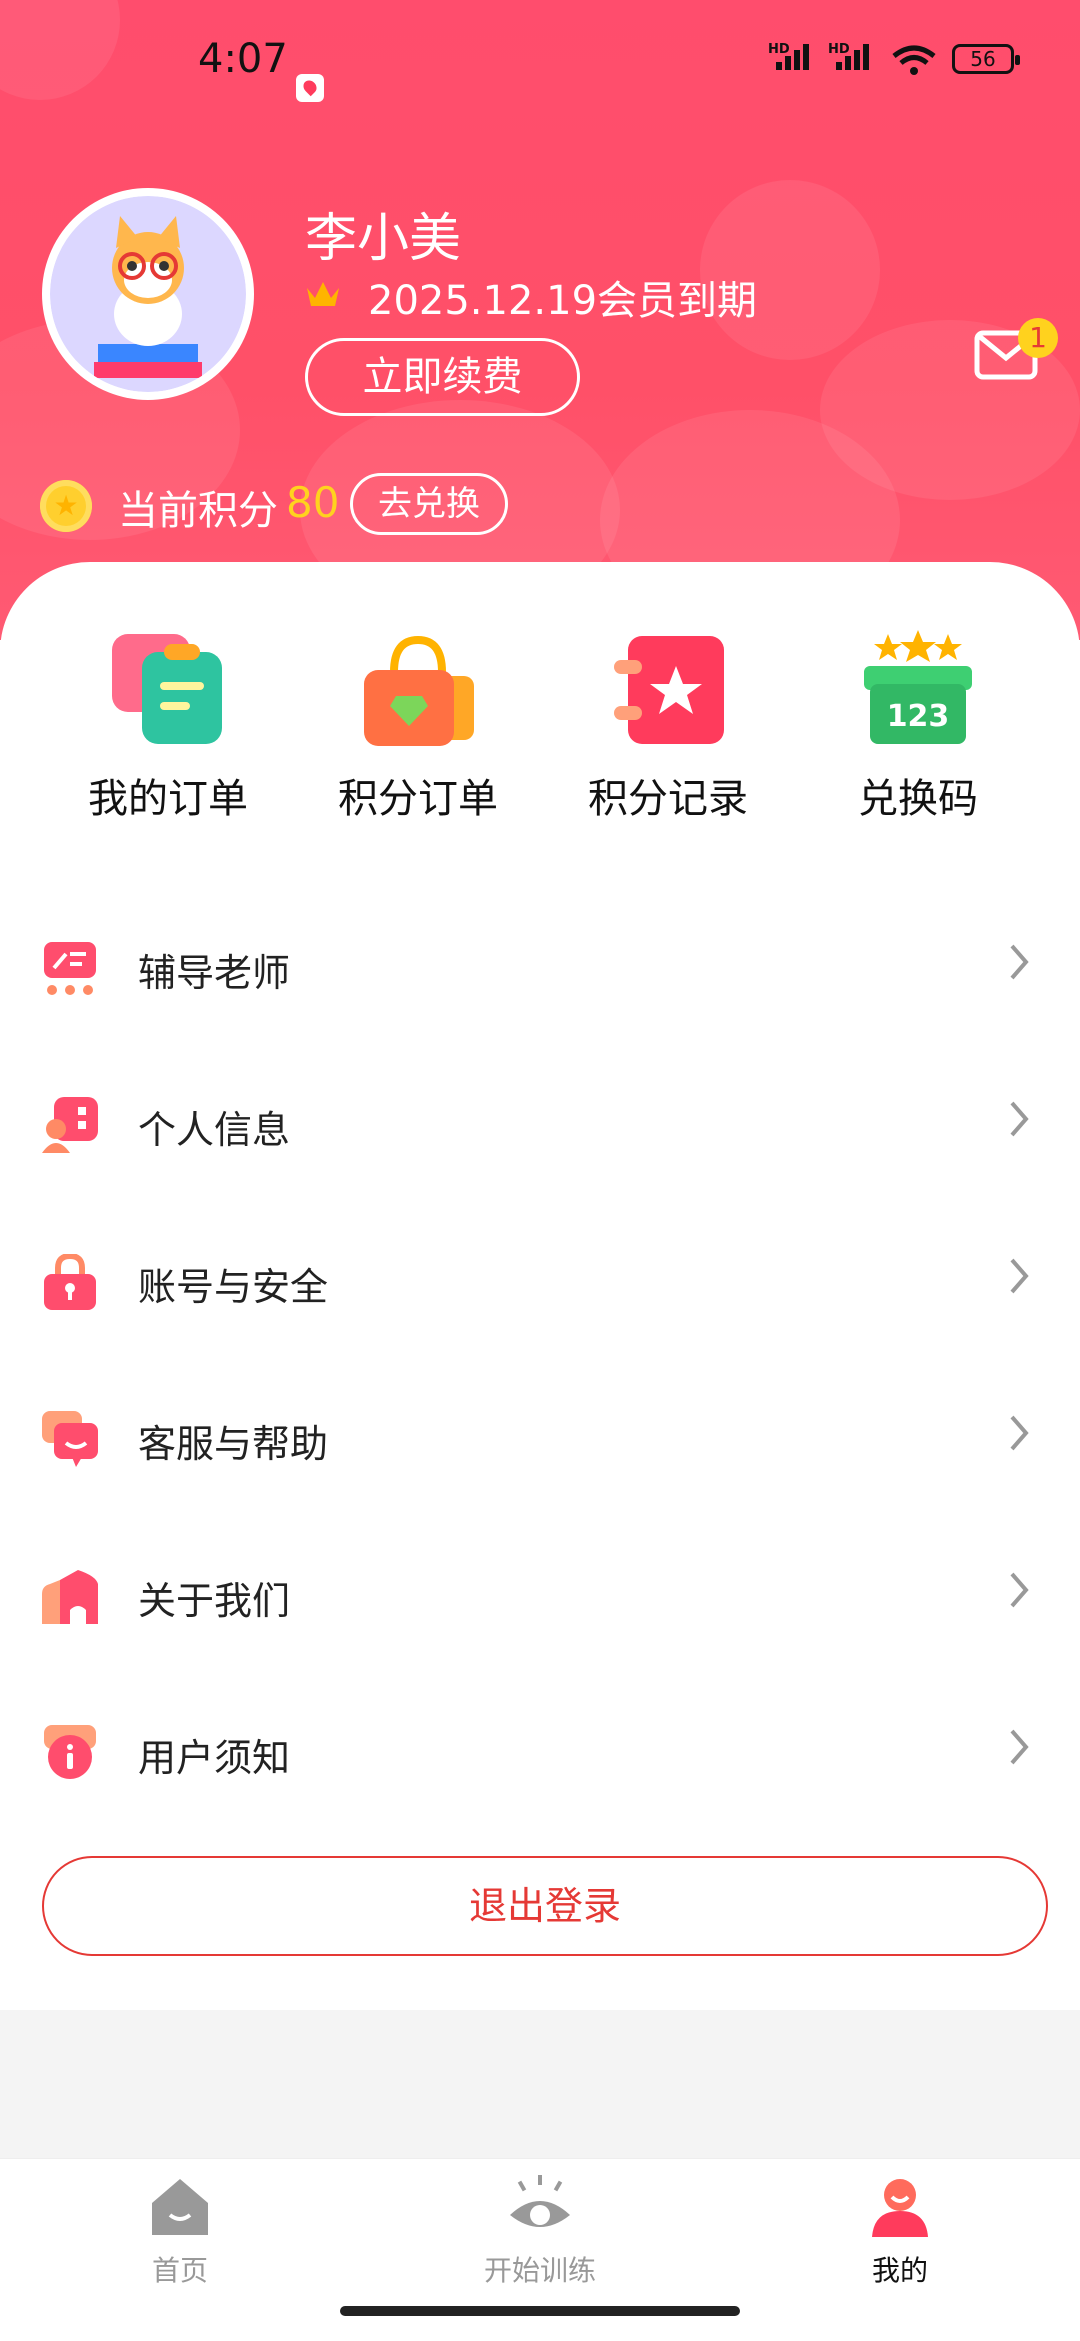 The width and height of the screenshot is (1080, 2341). I want to click on menu-label: 辅导老师, so click(214, 973).